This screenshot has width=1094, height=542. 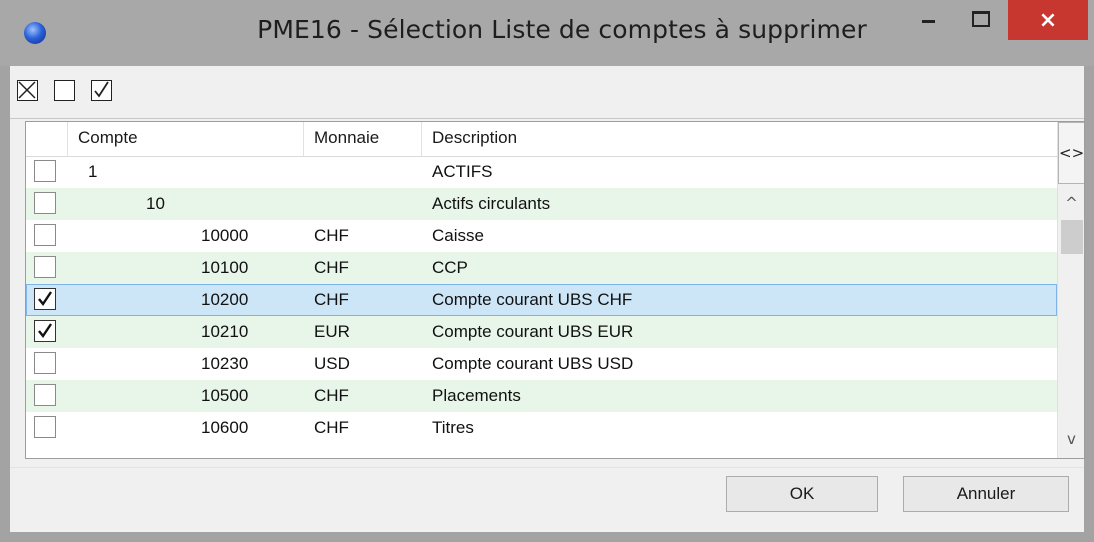 I want to click on cell-compte: 10600, so click(x=225, y=427).